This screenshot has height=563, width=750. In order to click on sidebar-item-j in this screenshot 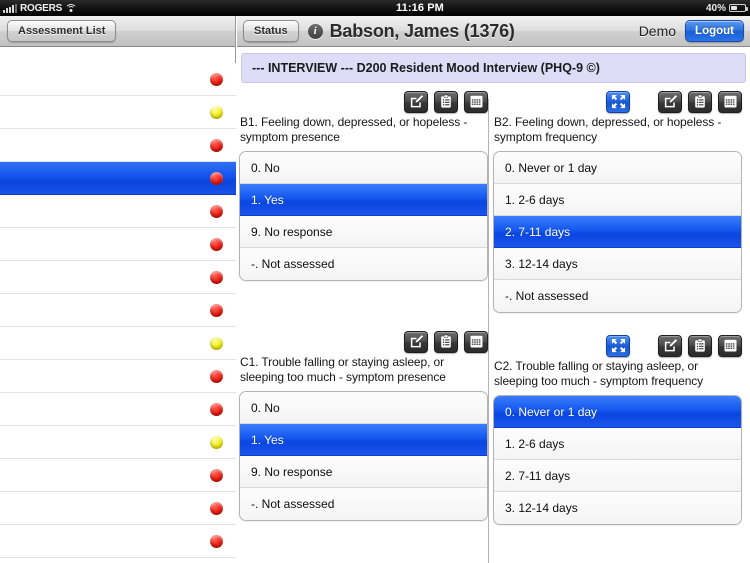, I will do `click(118, 376)`.